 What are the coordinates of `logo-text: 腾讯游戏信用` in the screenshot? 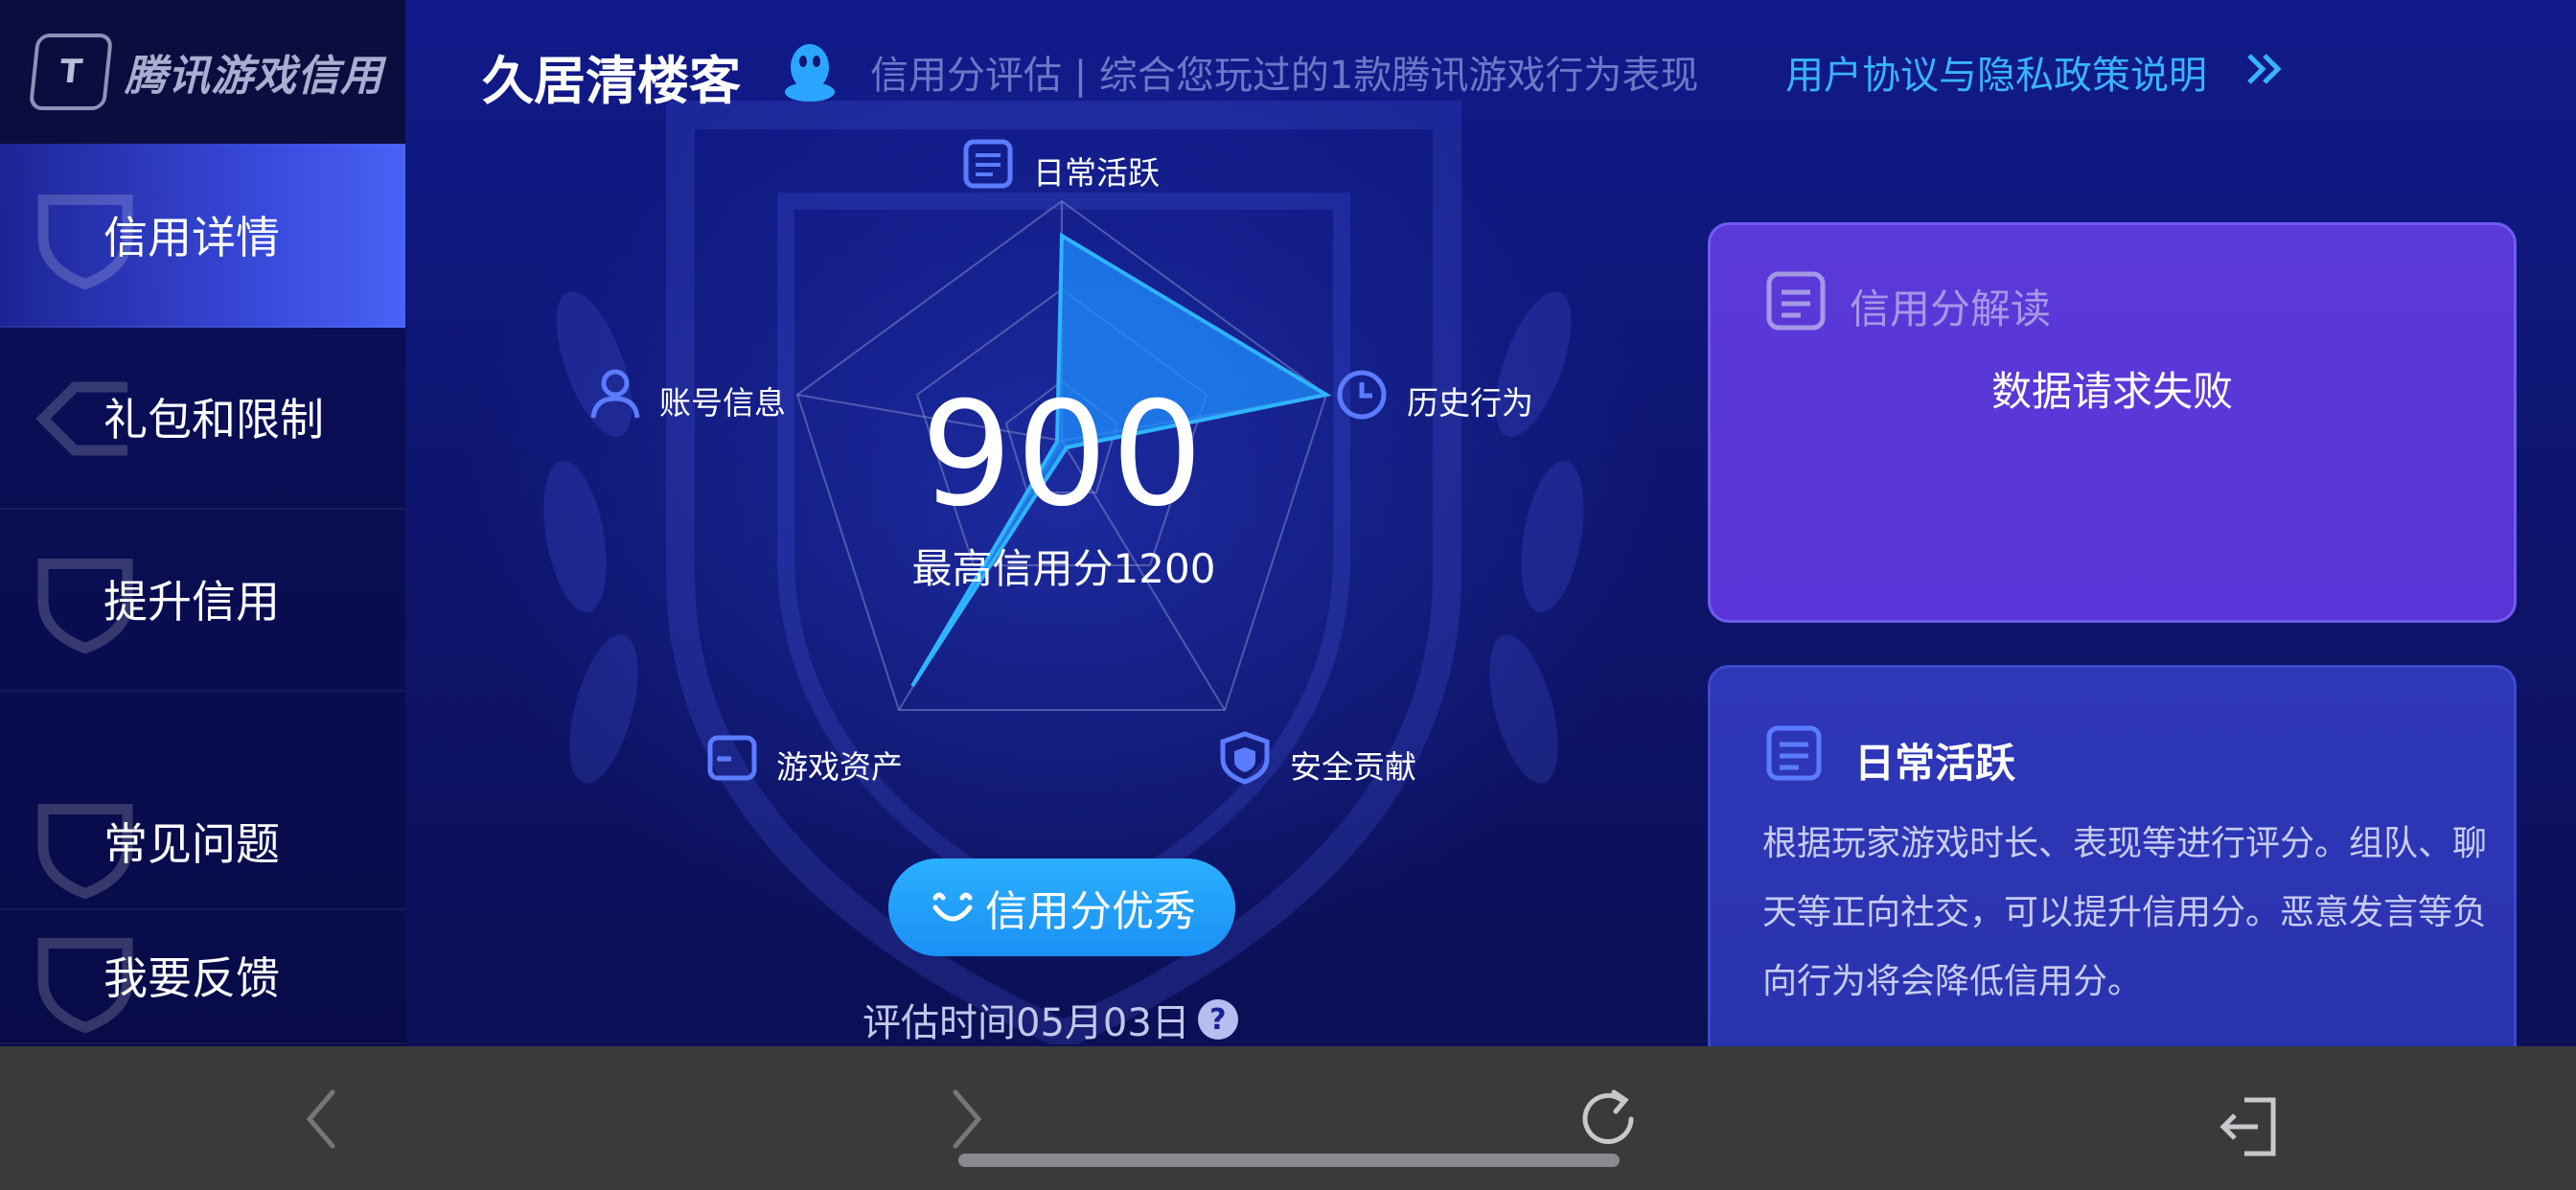 It's located at (254, 76).